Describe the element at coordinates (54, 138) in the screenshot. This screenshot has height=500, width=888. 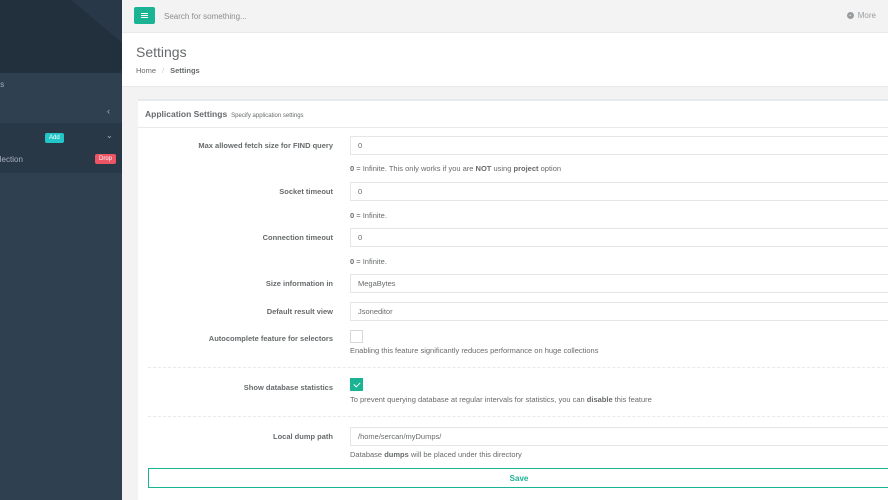
I see `add-badge: Add` at that location.